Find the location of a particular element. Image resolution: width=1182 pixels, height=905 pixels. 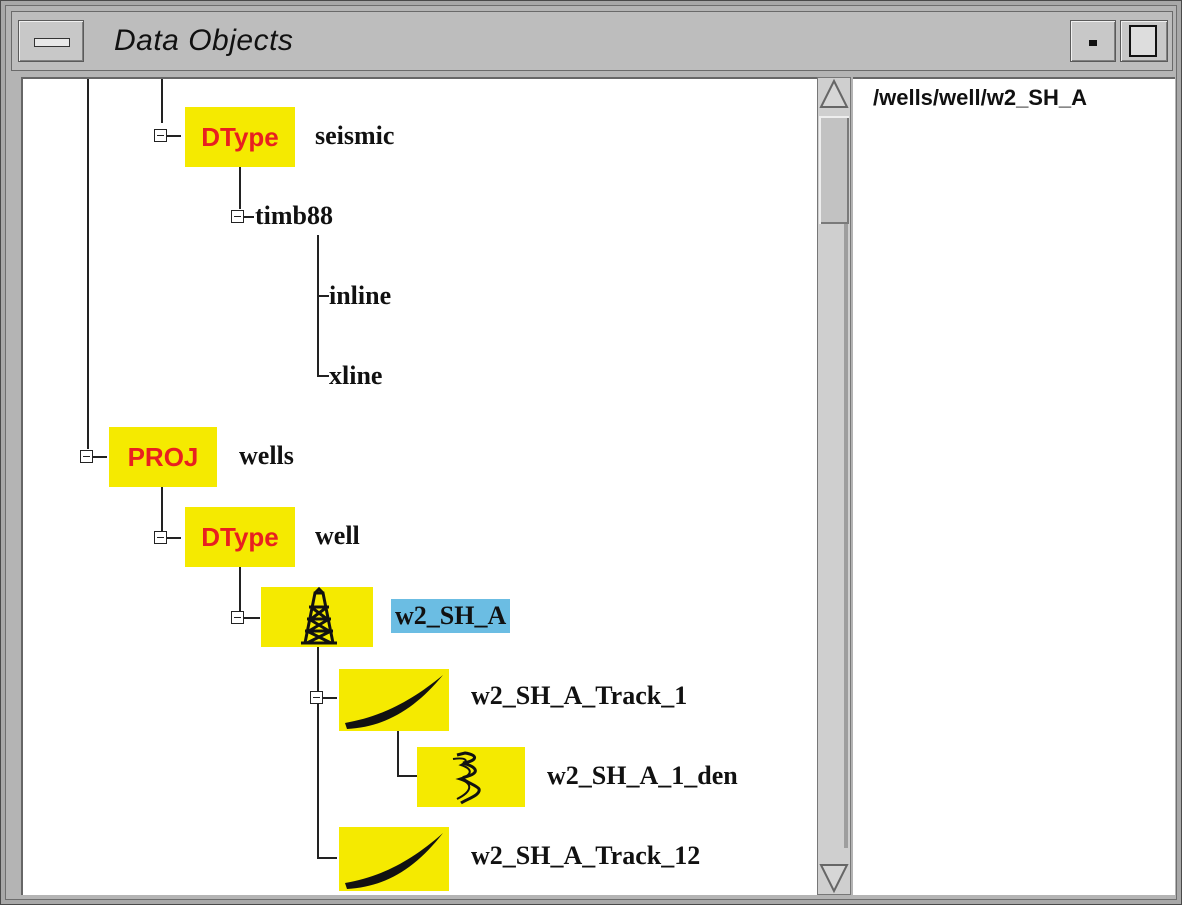

tree-node-timb88: timb88 is located at coordinates (294, 216).